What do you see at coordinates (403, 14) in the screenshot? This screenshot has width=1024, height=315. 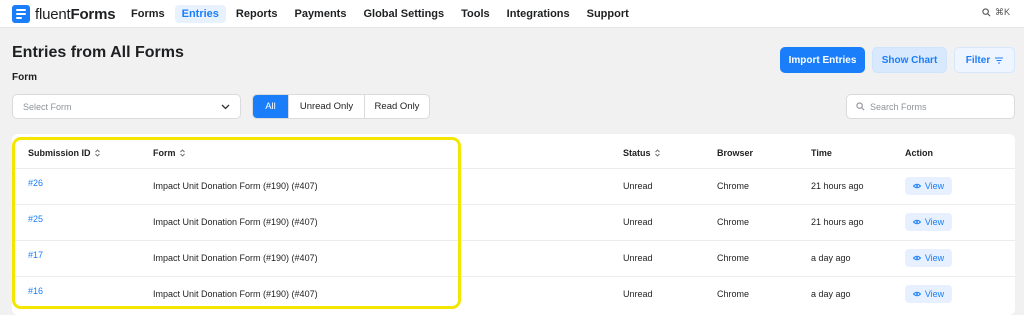 I see `nav-item-global-settings: Global Settings` at bounding box center [403, 14].